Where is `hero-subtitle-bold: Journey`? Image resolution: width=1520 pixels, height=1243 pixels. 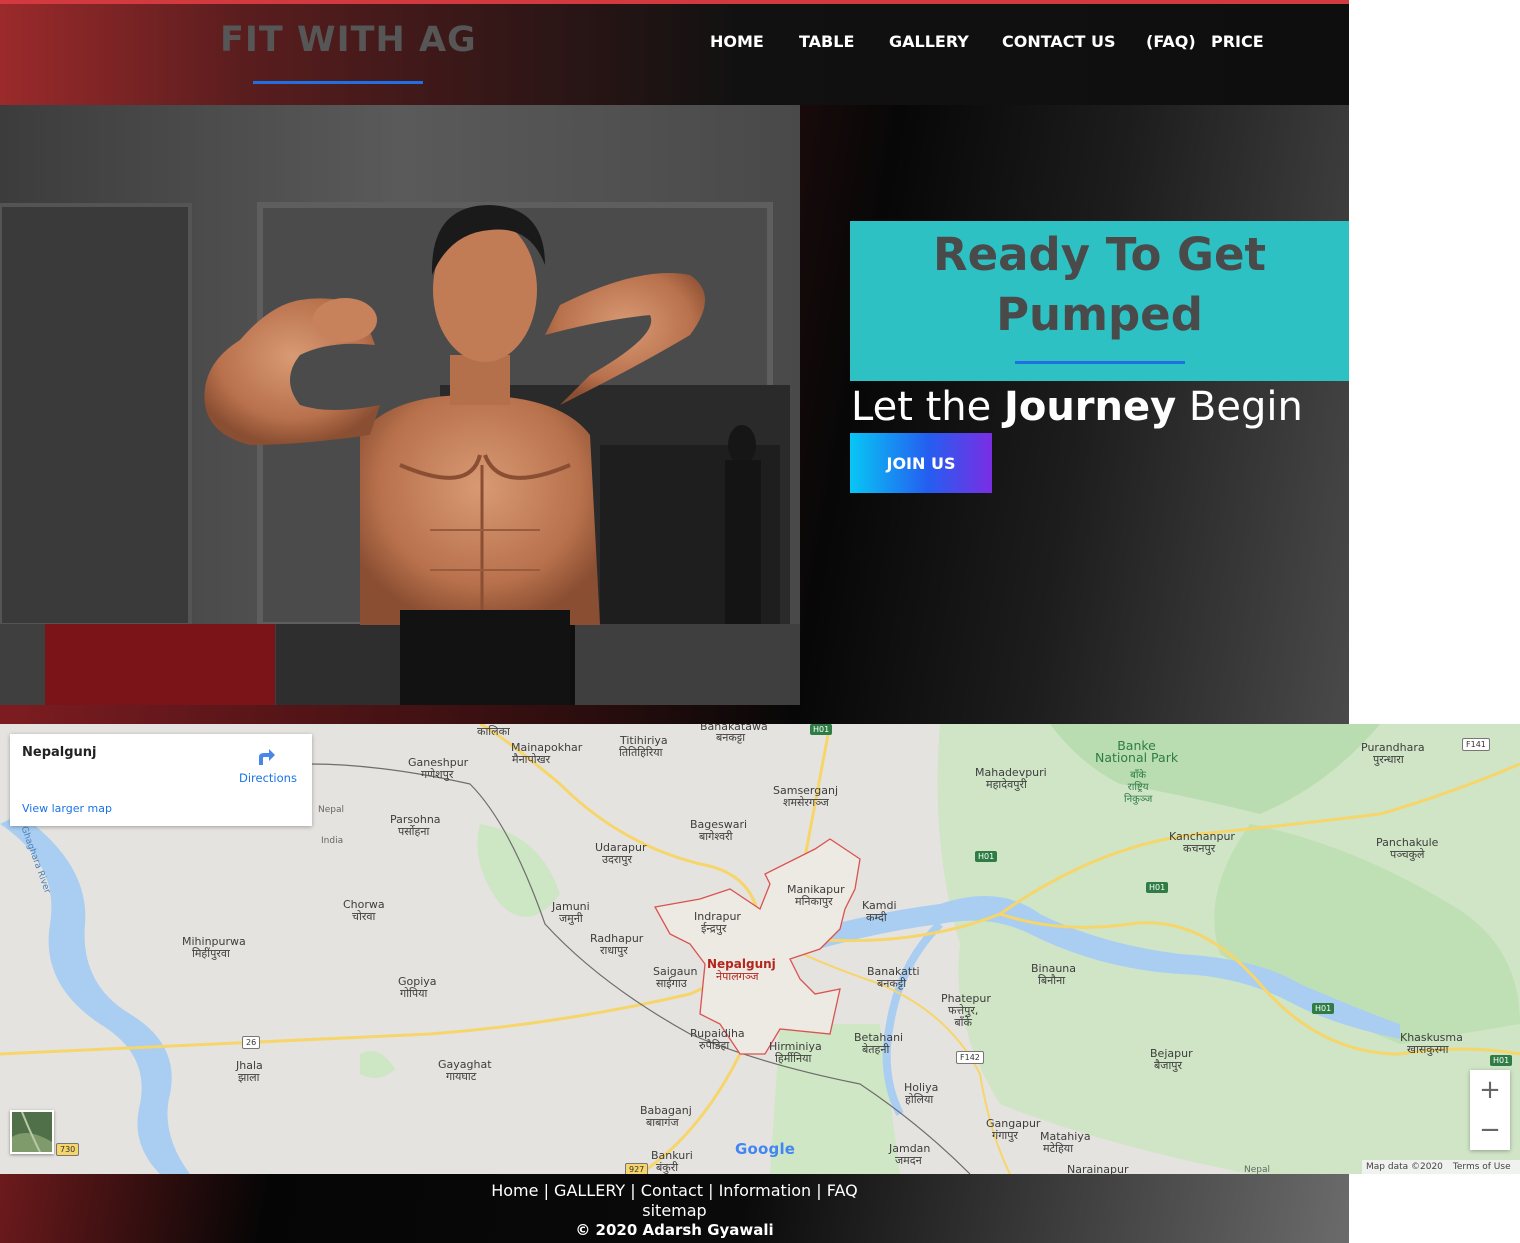 hero-subtitle-bold: Journey is located at coordinates (1090, 407).